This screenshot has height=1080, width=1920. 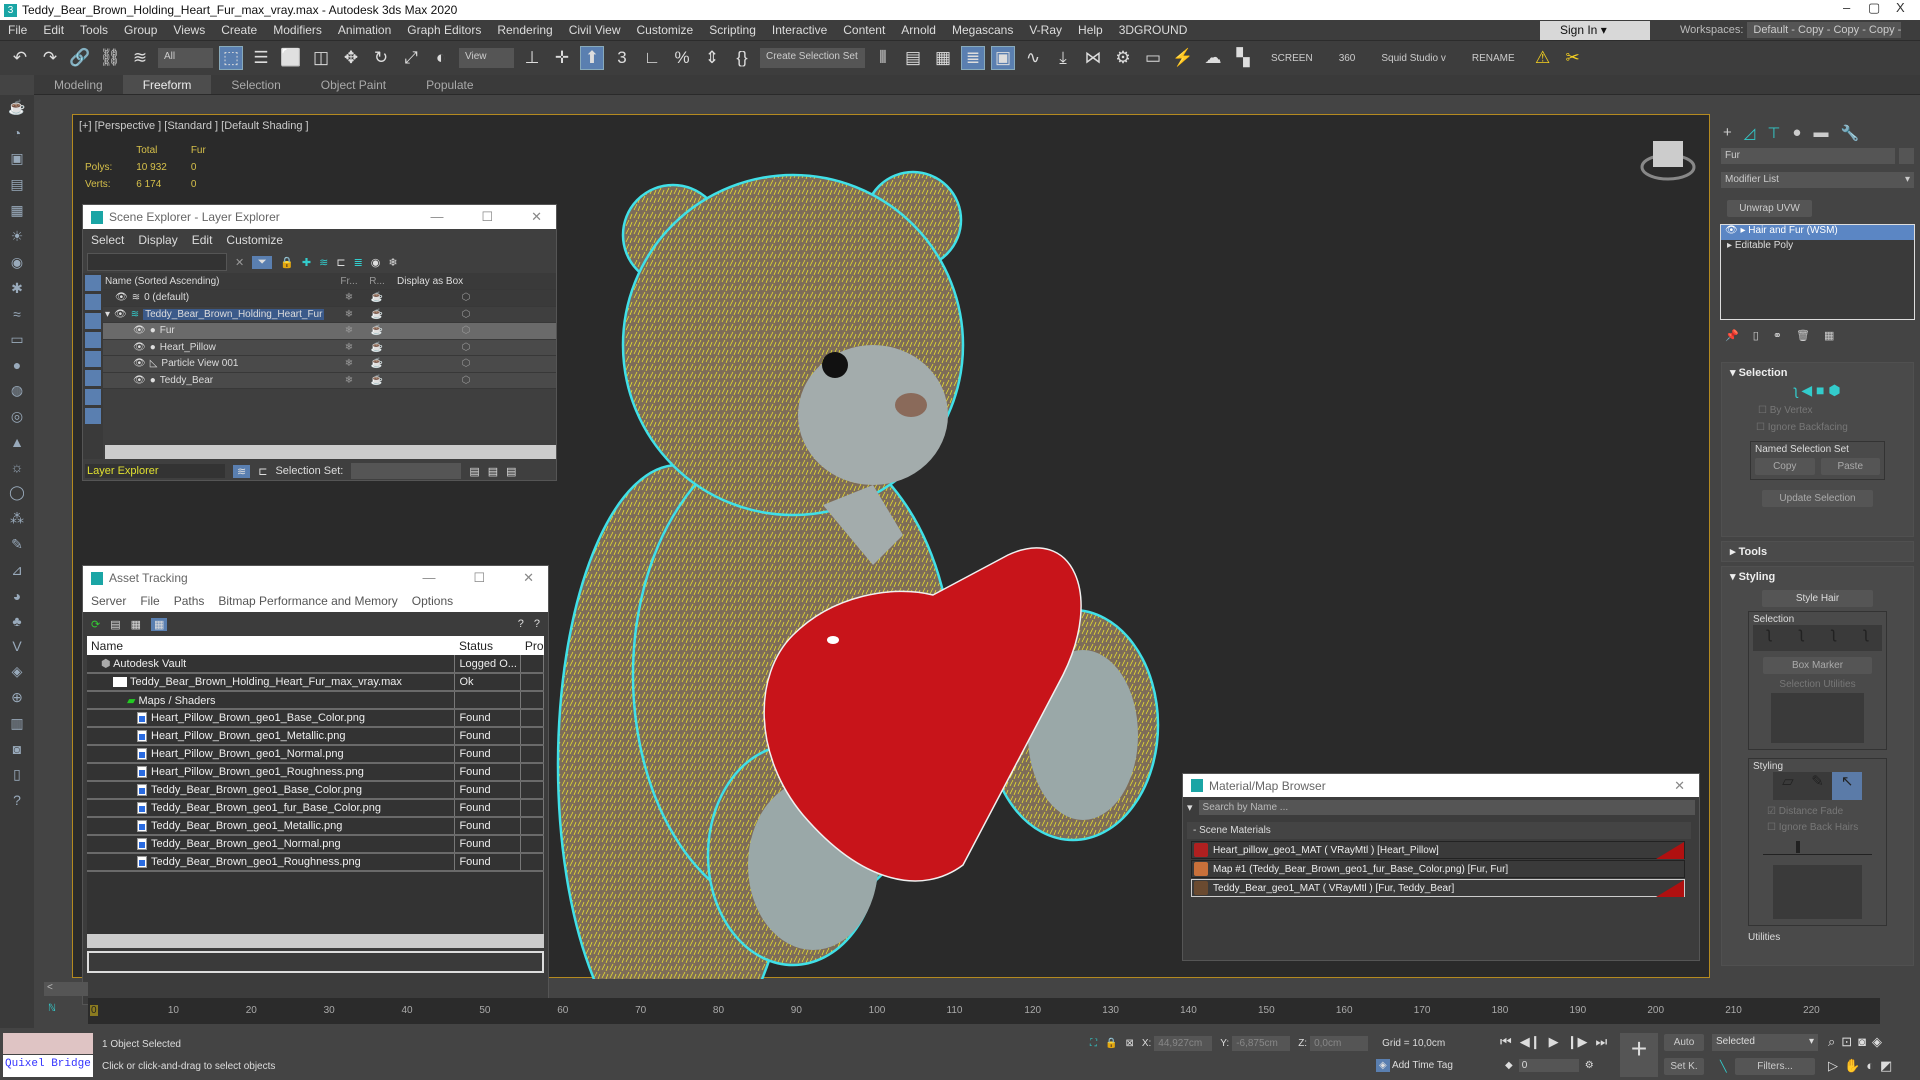 I want to click on ignore-back-hairs-checkbox: ☐ Ignore Back Hairs, so click(x=1824, y=827).